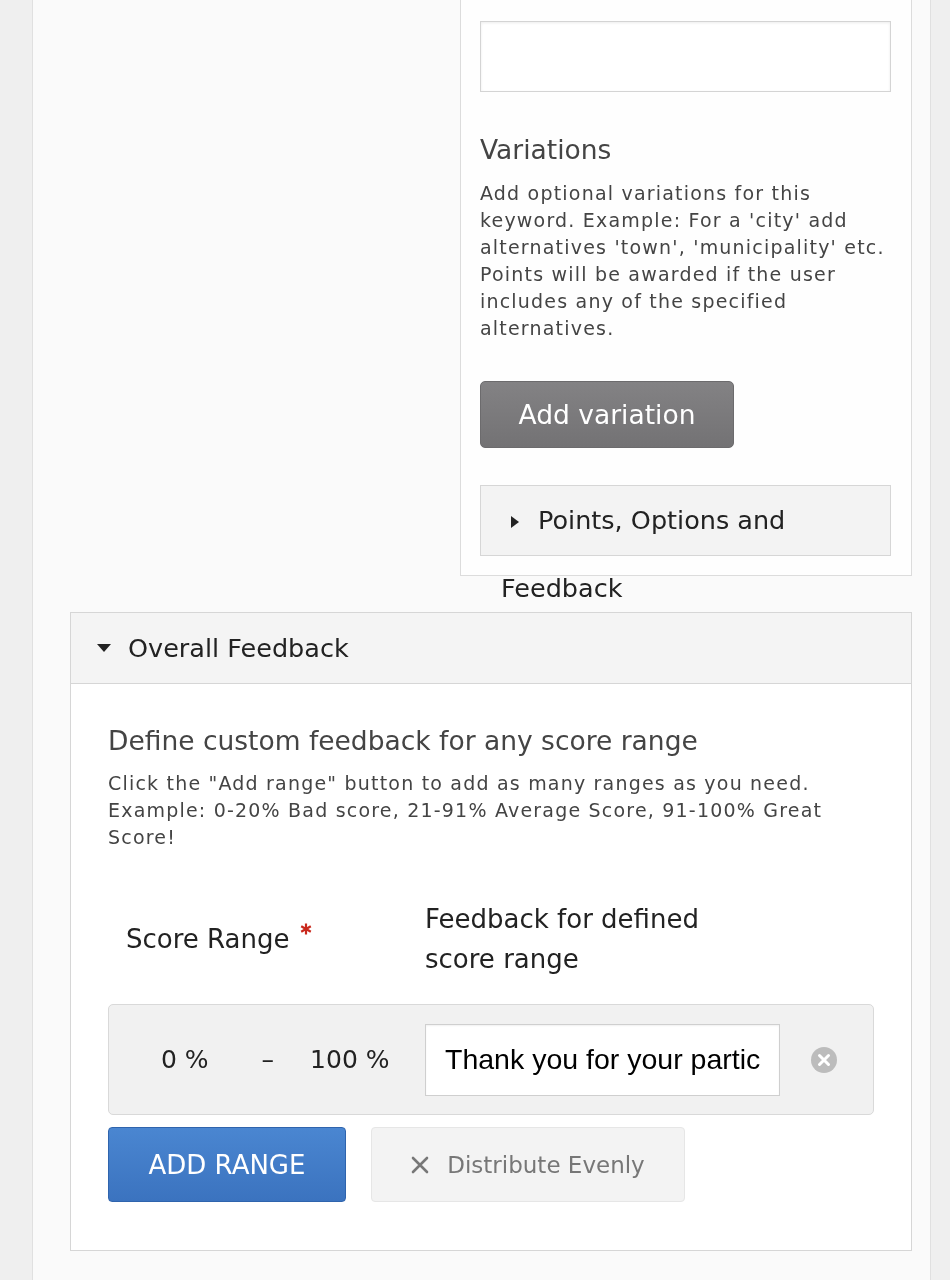  What do you see at coordinates (185, 1059) in the screenshot?
I see `range-start: 0 %` at bounding box center [185, 1059].